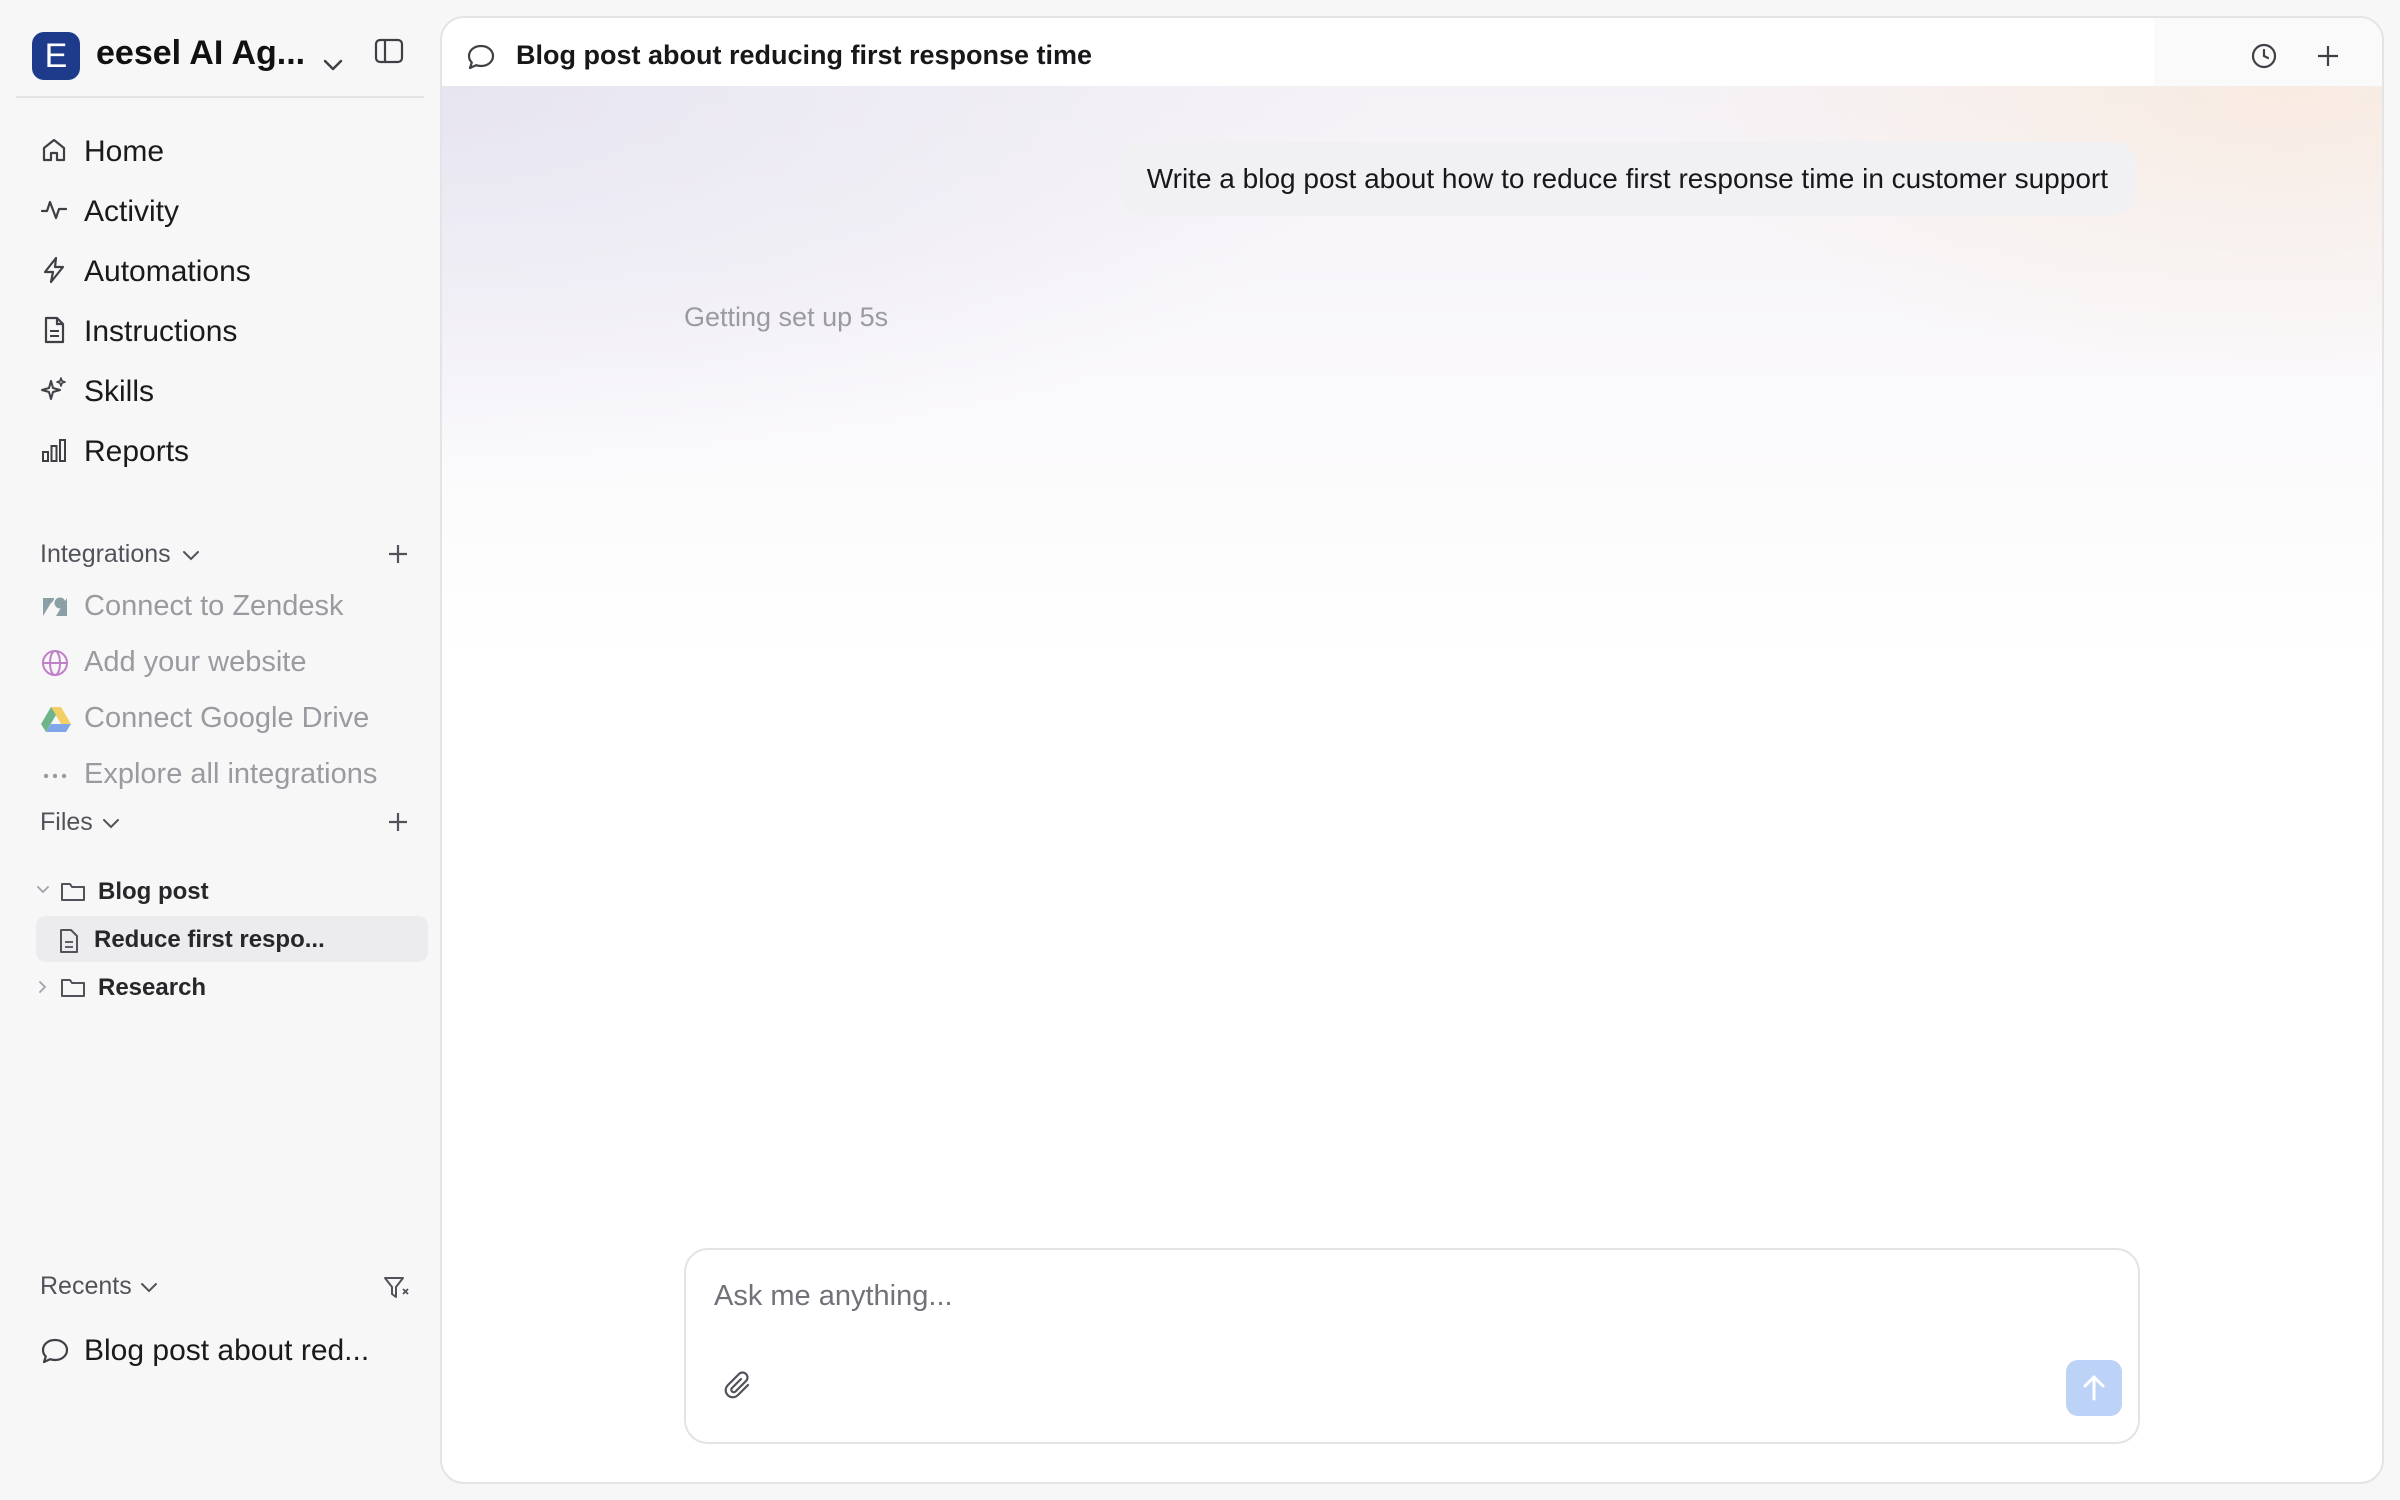  Describe the element at coordinates (161, 331) in the screenshot. I see `nav-label: Instructions` at that location.